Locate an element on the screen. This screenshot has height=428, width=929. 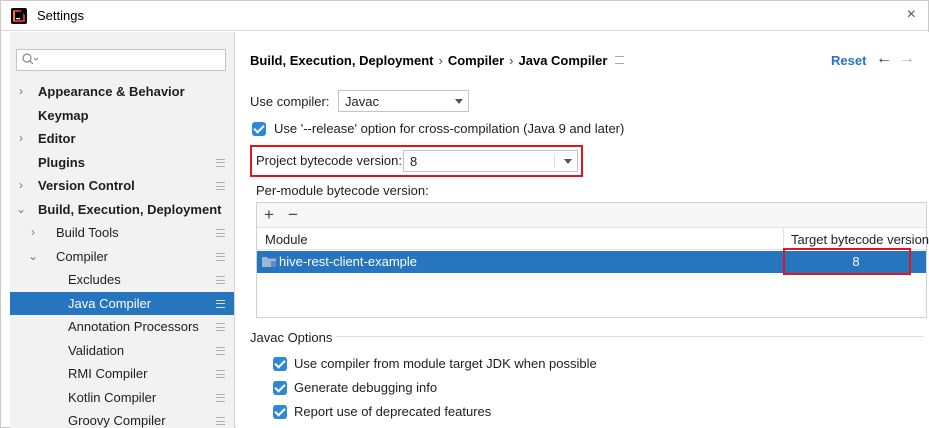
add-icon: + is located at coordinates (269, 215).